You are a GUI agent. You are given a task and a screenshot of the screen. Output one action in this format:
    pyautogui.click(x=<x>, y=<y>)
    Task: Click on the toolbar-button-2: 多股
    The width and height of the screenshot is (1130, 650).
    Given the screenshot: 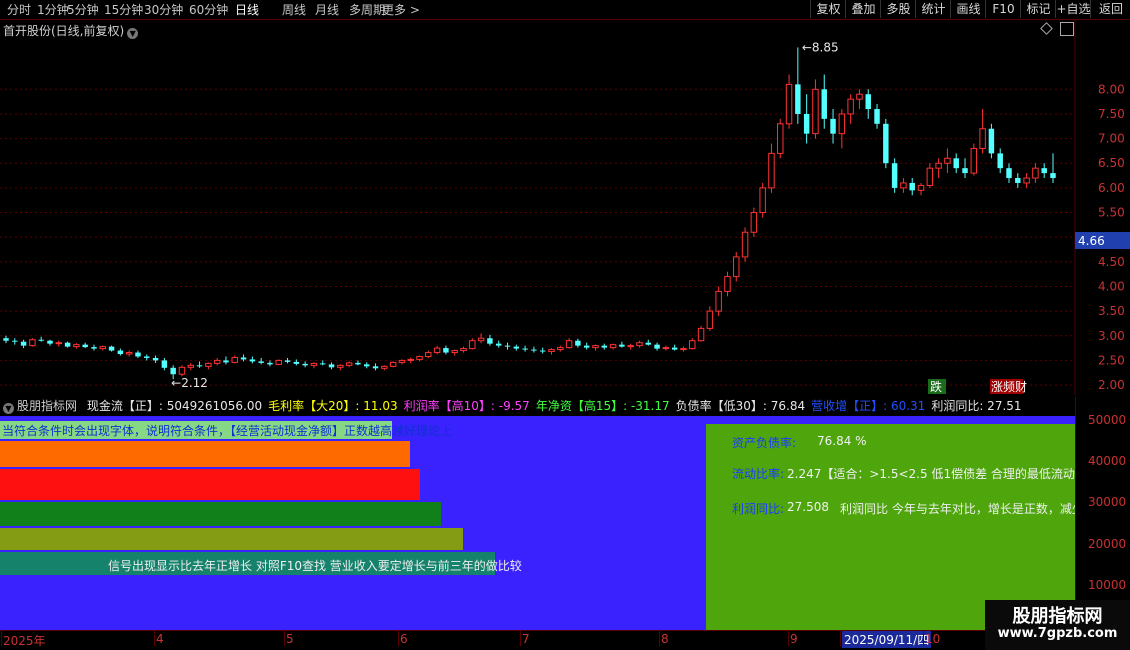 What is the action you would take?
    pyautogui.click(x=898, y=9)
    